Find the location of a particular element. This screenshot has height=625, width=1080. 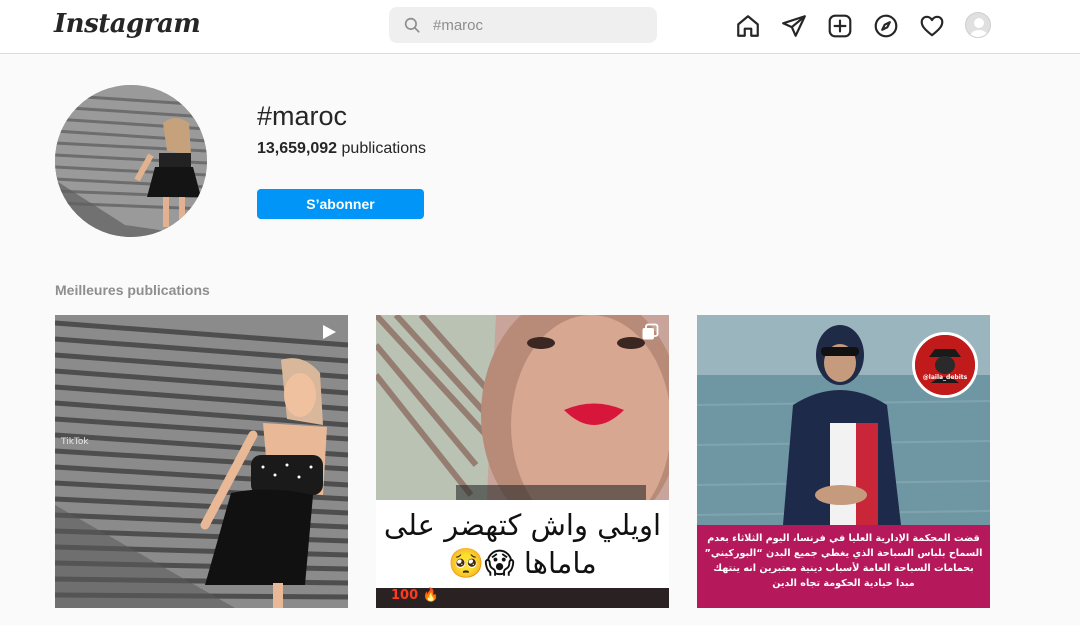

publications-count: 13,659,092 publications is located at coordinates (341, 149).